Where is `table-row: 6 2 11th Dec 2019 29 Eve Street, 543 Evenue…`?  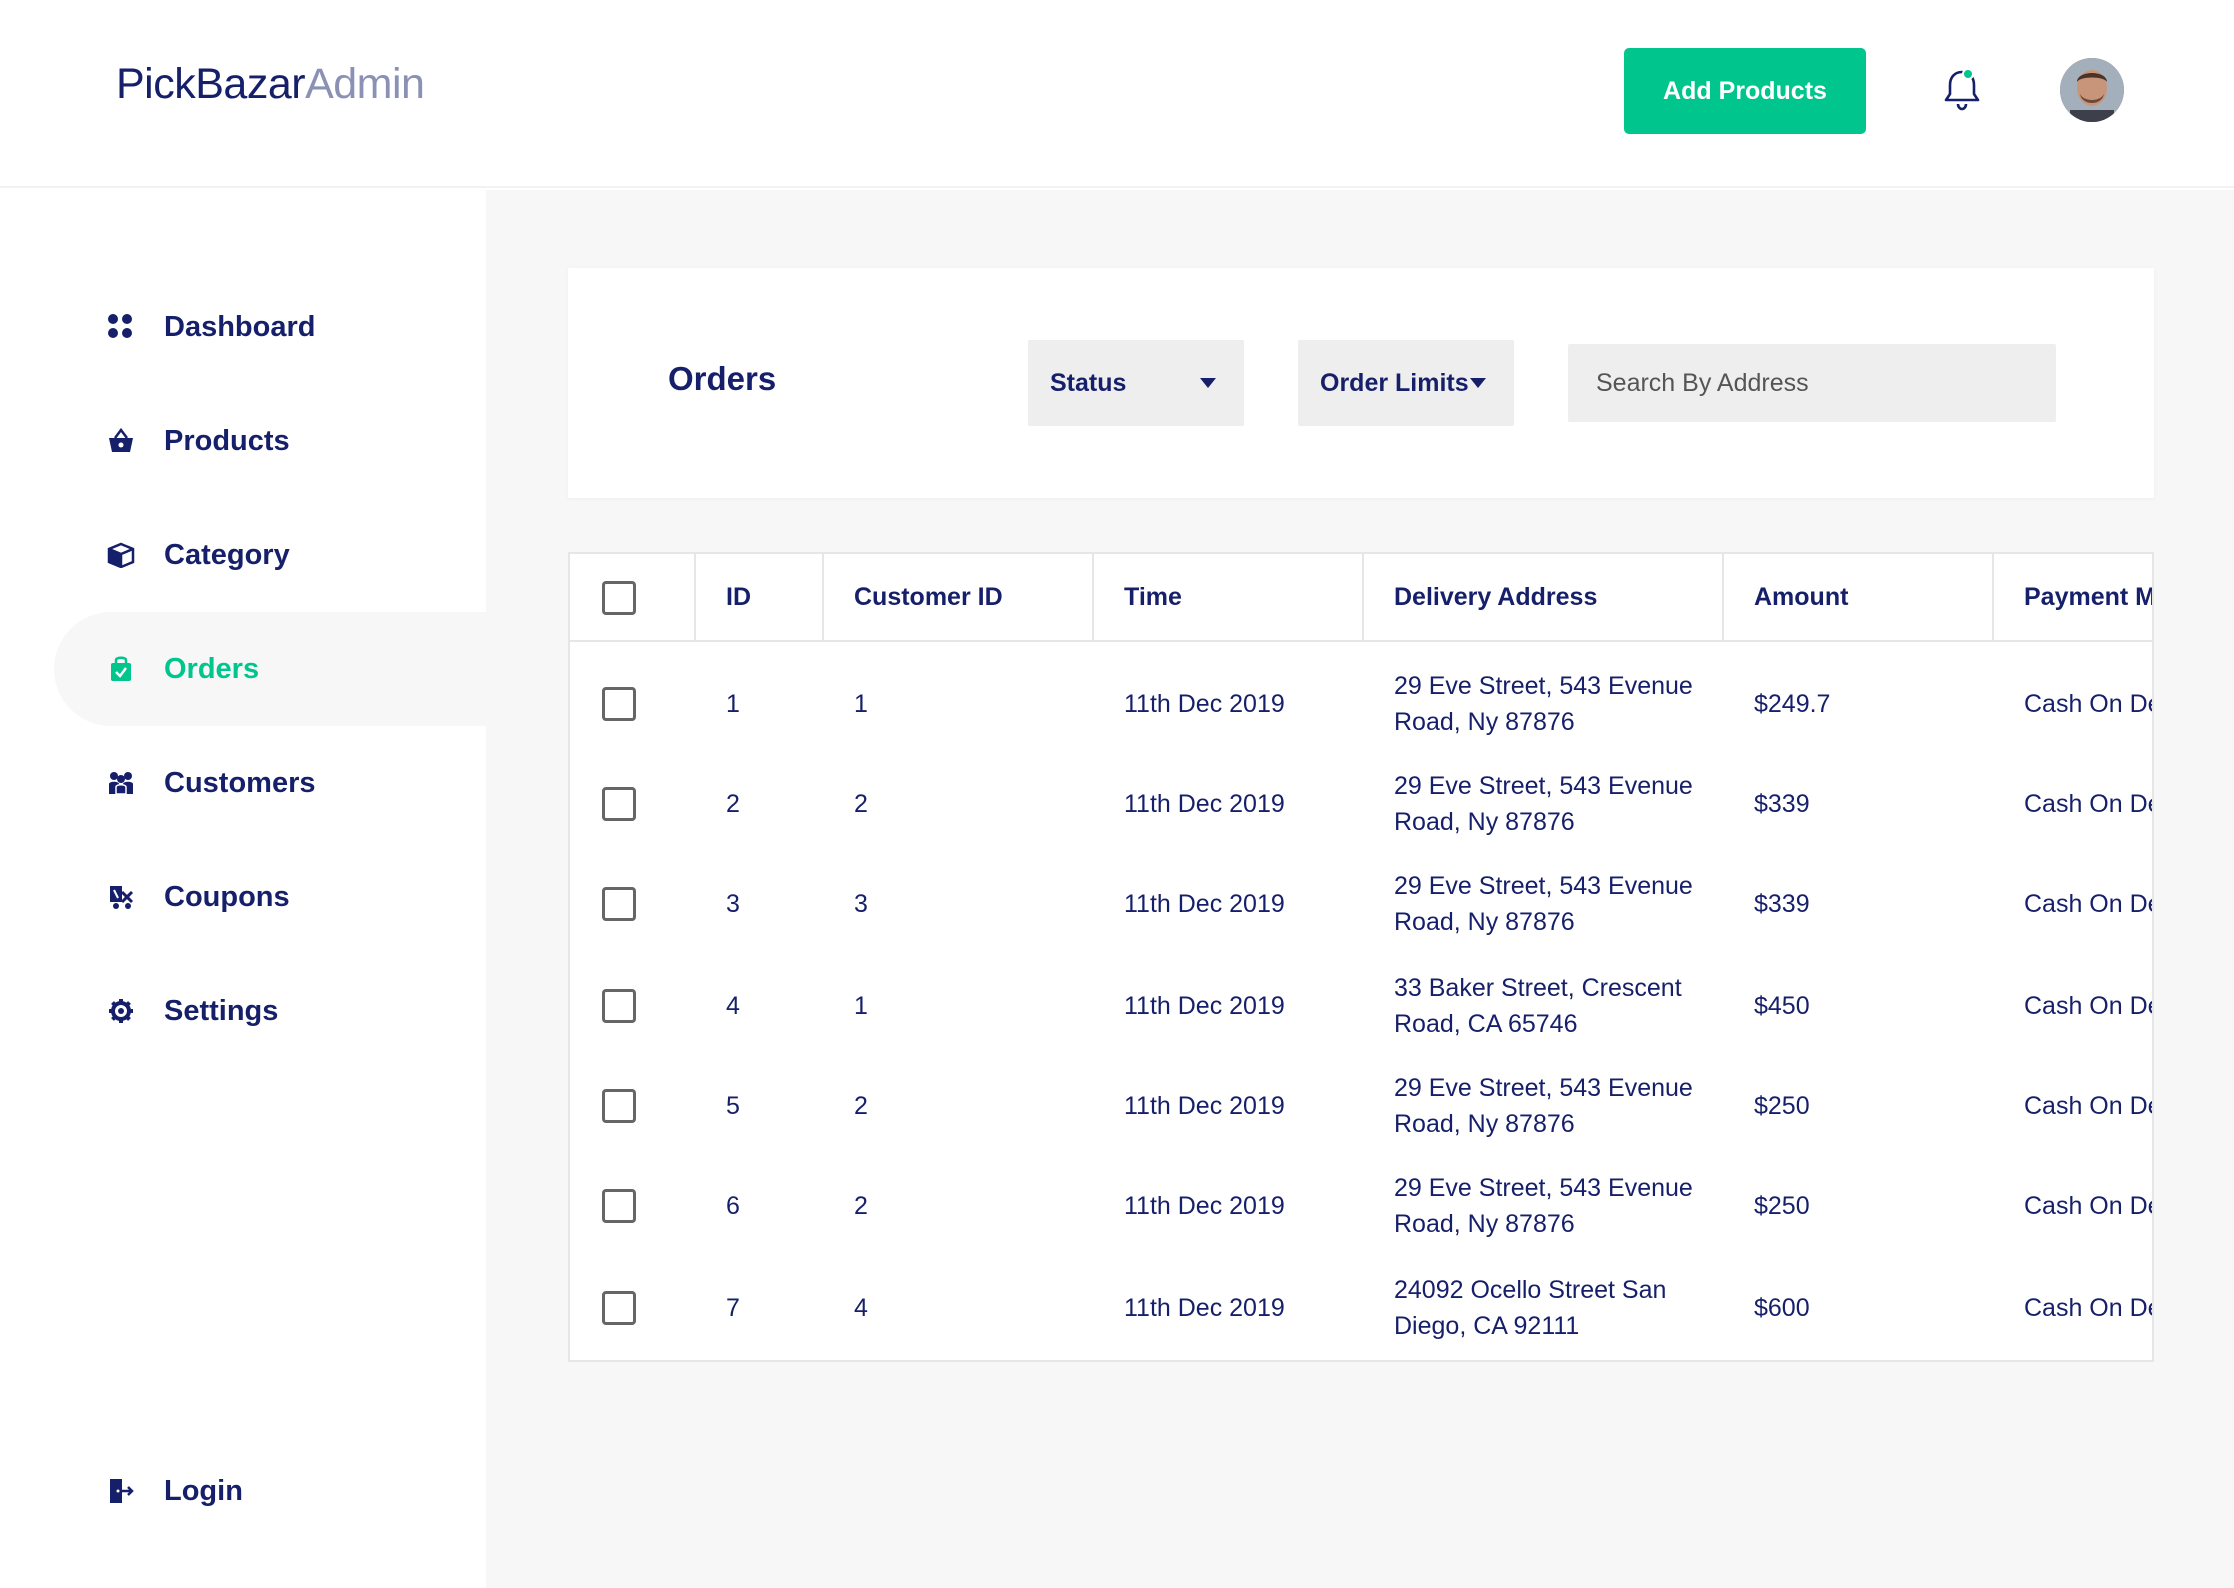
table-row: 6 2 11th Dec 2019 29 Eve Street, 543 Evenue… is located at coordinates (1362, 1206).